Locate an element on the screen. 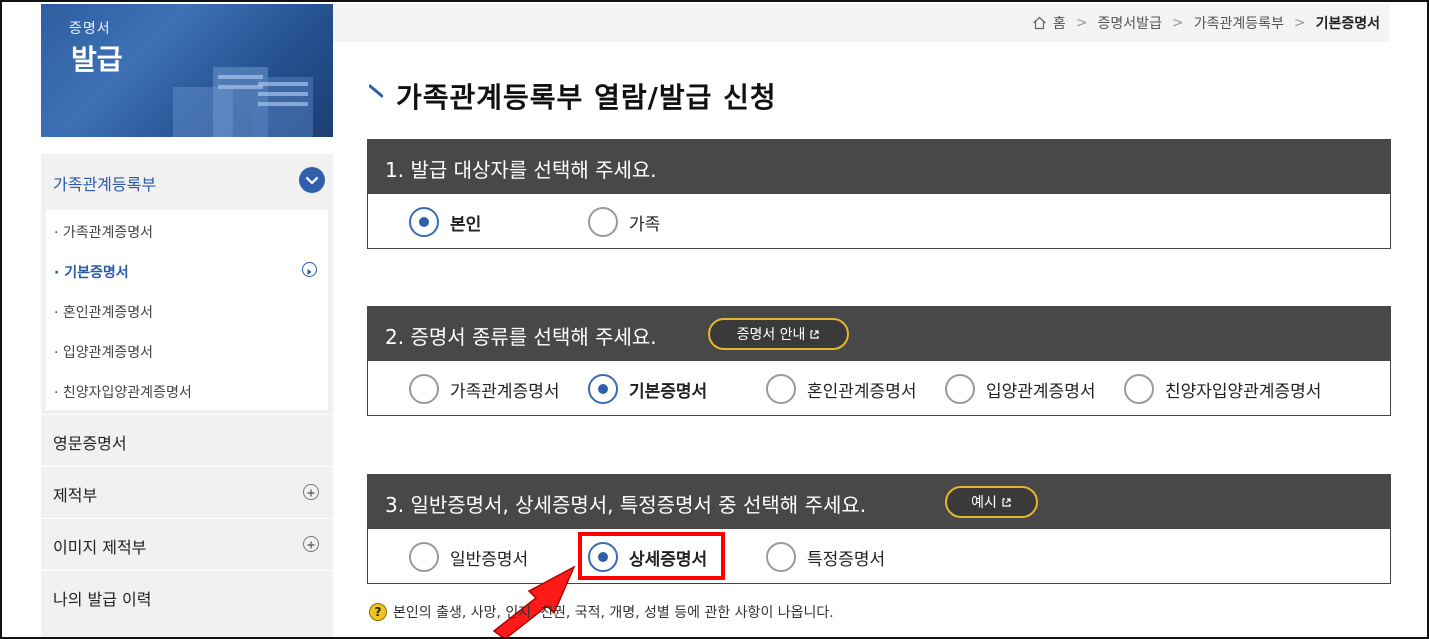 This screenshot has height=639, width=1429. radio-family-relation: 가족관계증명서 is located at coordinates (484, 389).